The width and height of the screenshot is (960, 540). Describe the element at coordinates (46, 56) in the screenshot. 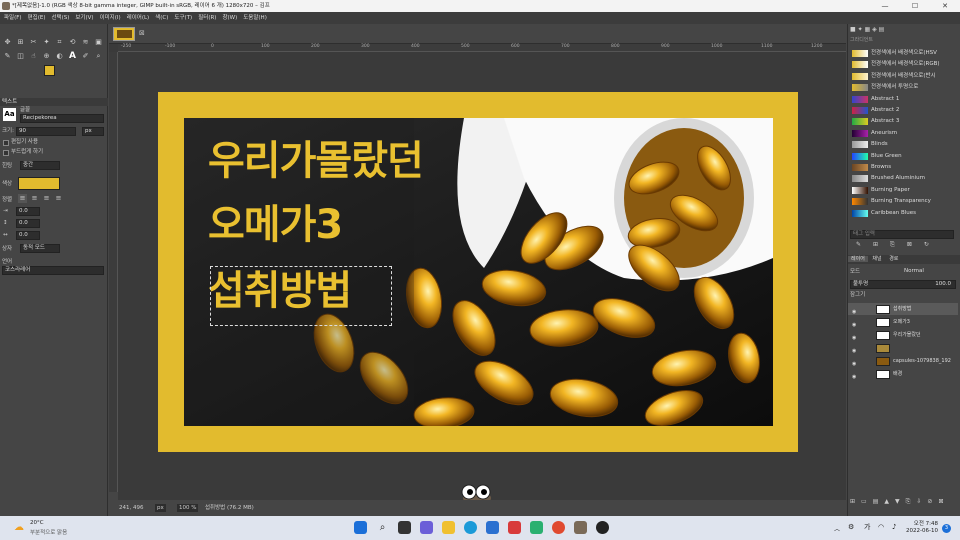

I see `clone-tool-icon: ⊕` at that location.